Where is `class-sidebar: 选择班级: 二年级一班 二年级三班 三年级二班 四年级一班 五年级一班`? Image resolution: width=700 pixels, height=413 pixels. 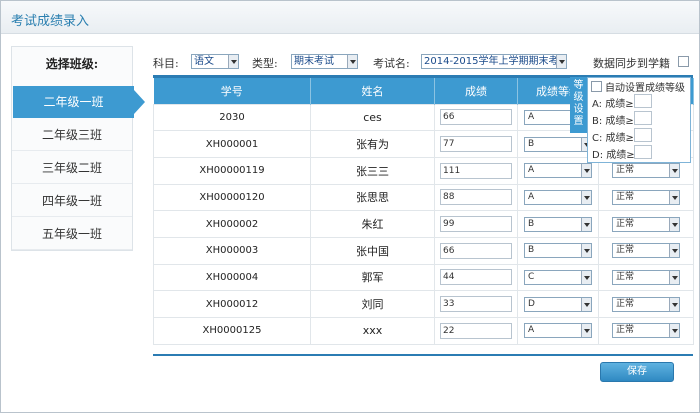
class-sidebar: 选择班级: 二年级一班 二年级三班 三年级二班 四年级一班 五年级一班 is located at coordinates (78, 148).